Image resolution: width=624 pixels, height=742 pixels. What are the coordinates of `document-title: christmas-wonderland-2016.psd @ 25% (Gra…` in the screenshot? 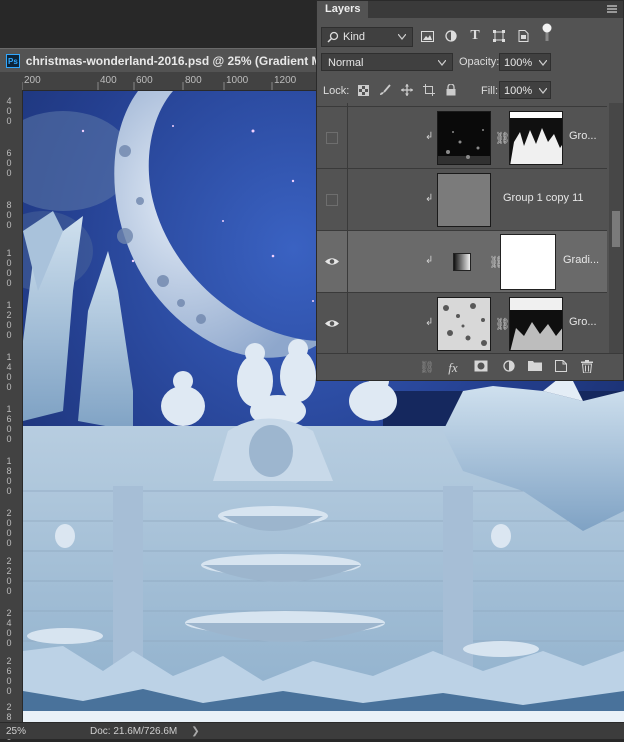 It's located at (177, 60).